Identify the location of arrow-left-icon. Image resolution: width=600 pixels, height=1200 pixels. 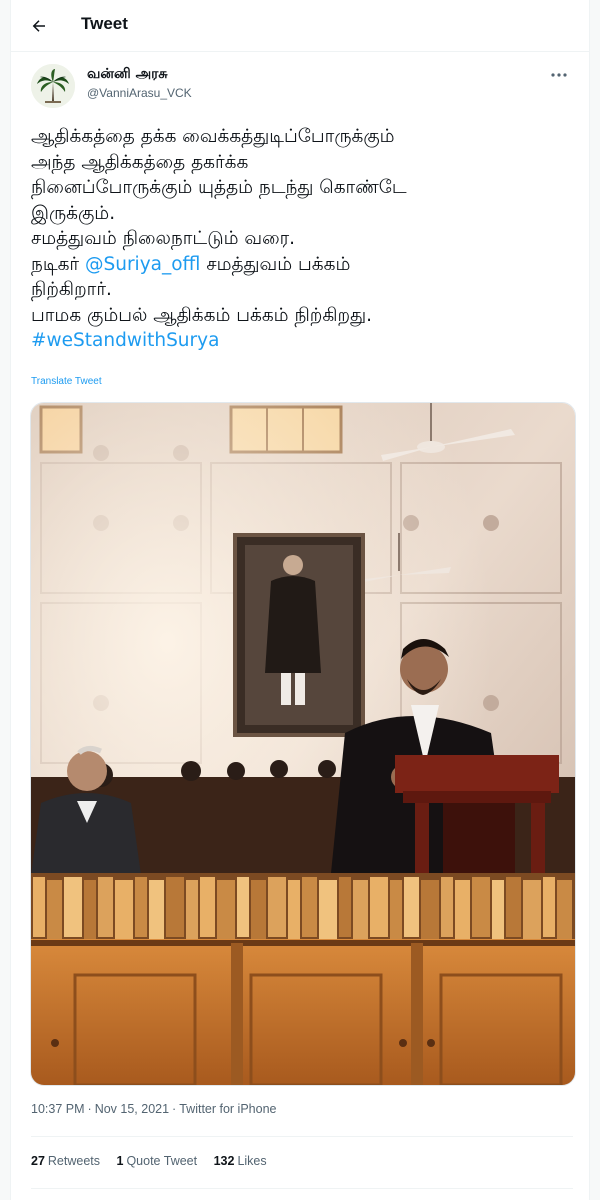
(38, 26).